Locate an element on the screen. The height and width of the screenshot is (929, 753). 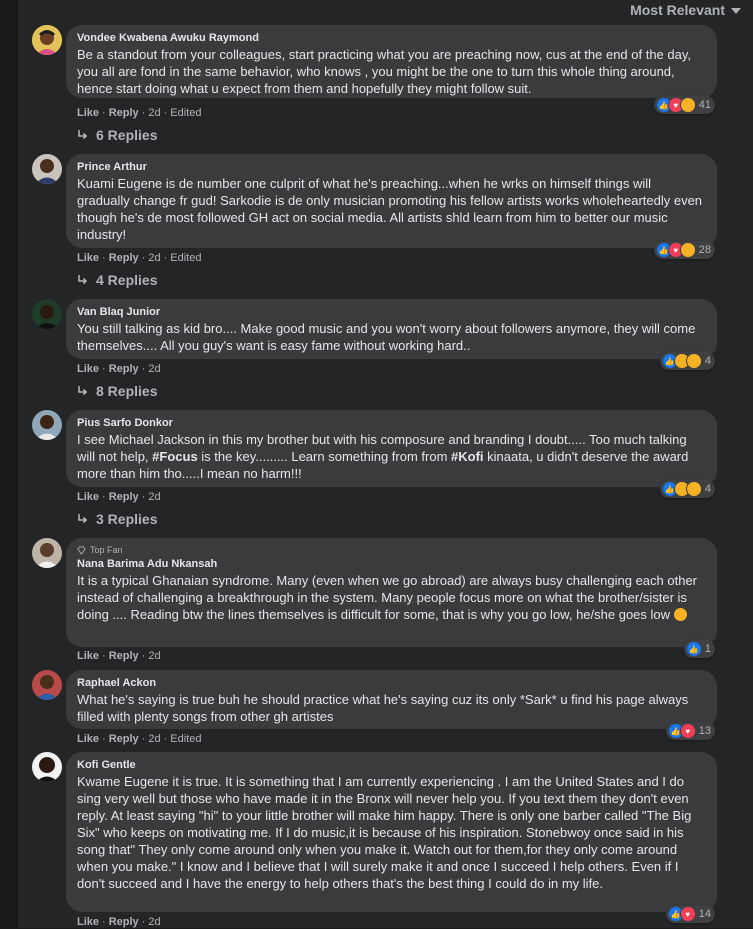
reaction-summary: 👍 ♥ 41 is located at coordinates (684, 105).